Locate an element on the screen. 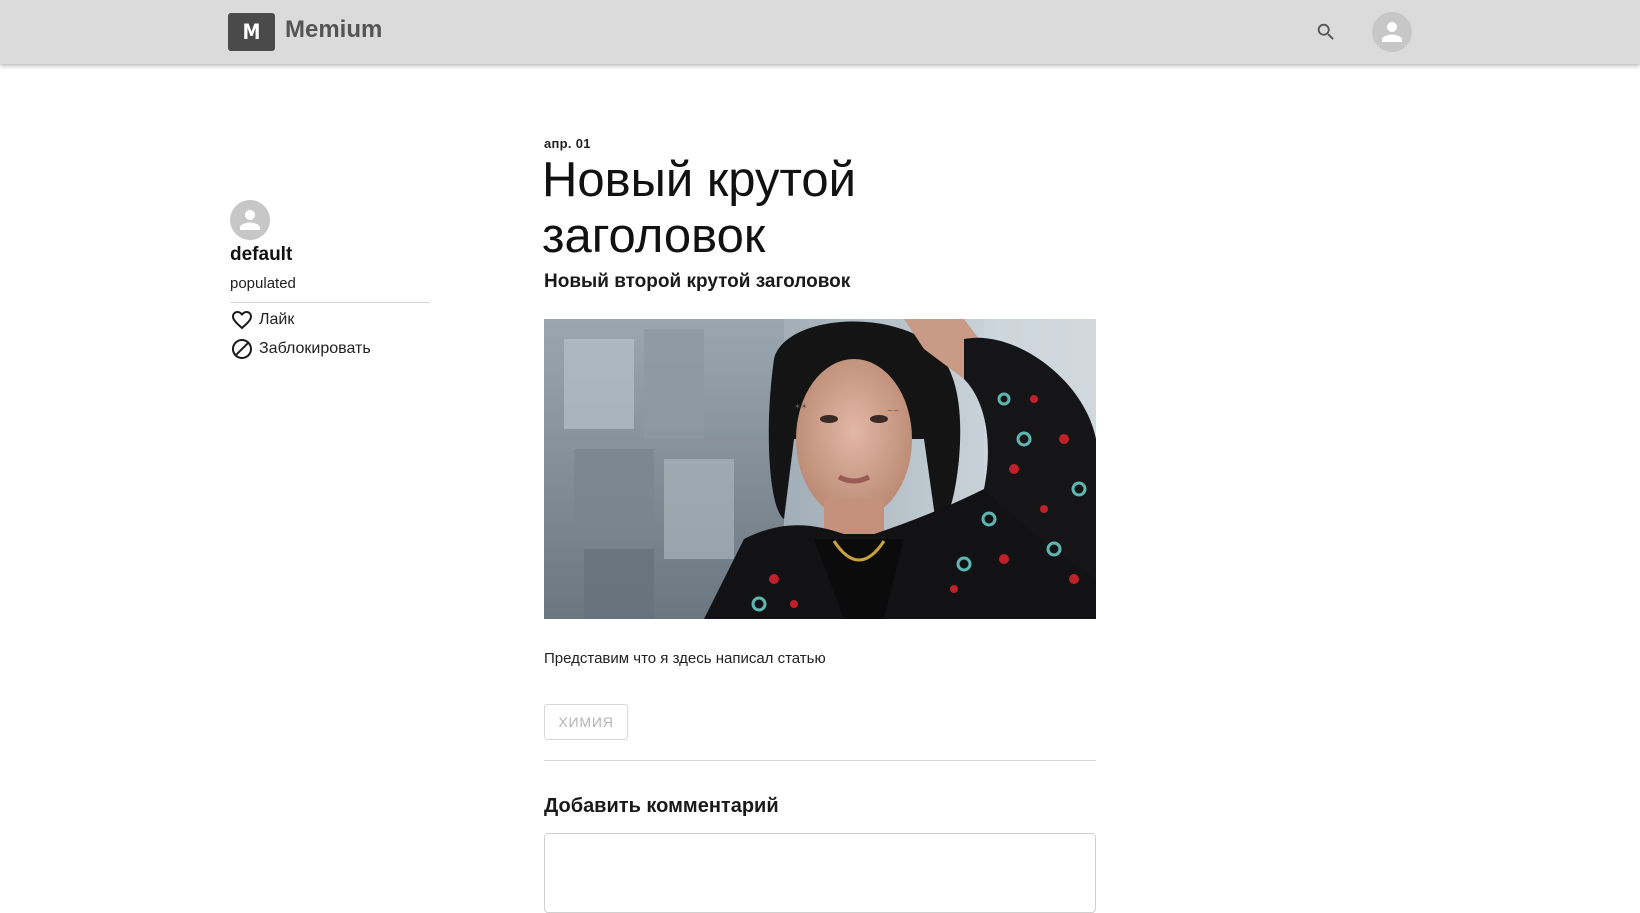 The height and width of the screenshot is (913, 1640). comment-input is located at coordinates (820, 873).